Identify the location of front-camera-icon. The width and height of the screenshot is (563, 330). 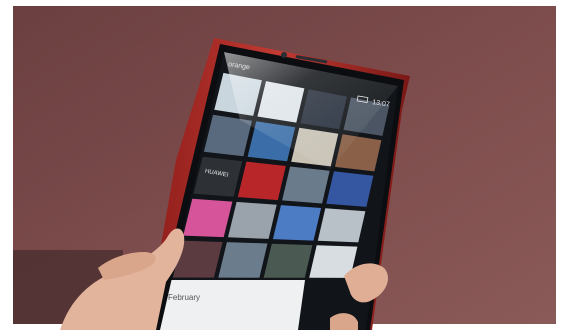
(284, 55).